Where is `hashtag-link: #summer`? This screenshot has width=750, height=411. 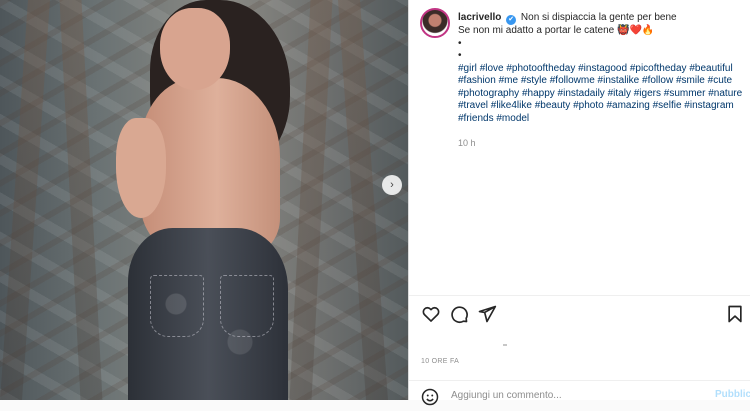 hashtag-link: #summer is located at coordinates (685, 93).